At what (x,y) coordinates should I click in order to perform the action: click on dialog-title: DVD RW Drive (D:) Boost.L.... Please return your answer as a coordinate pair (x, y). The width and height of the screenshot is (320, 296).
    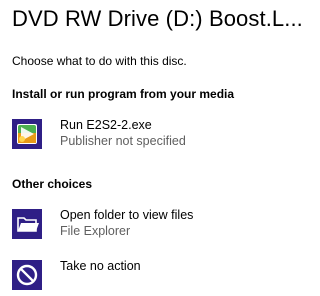
    Looking at the image, I should click on (157, 18).